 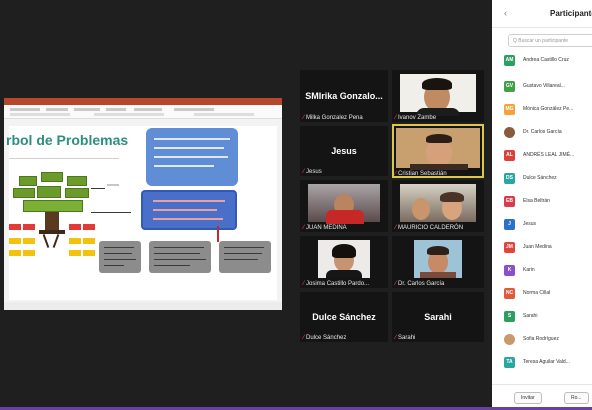 I want to click on tile-display-name: Sarahi, so click(x=438, y=317).